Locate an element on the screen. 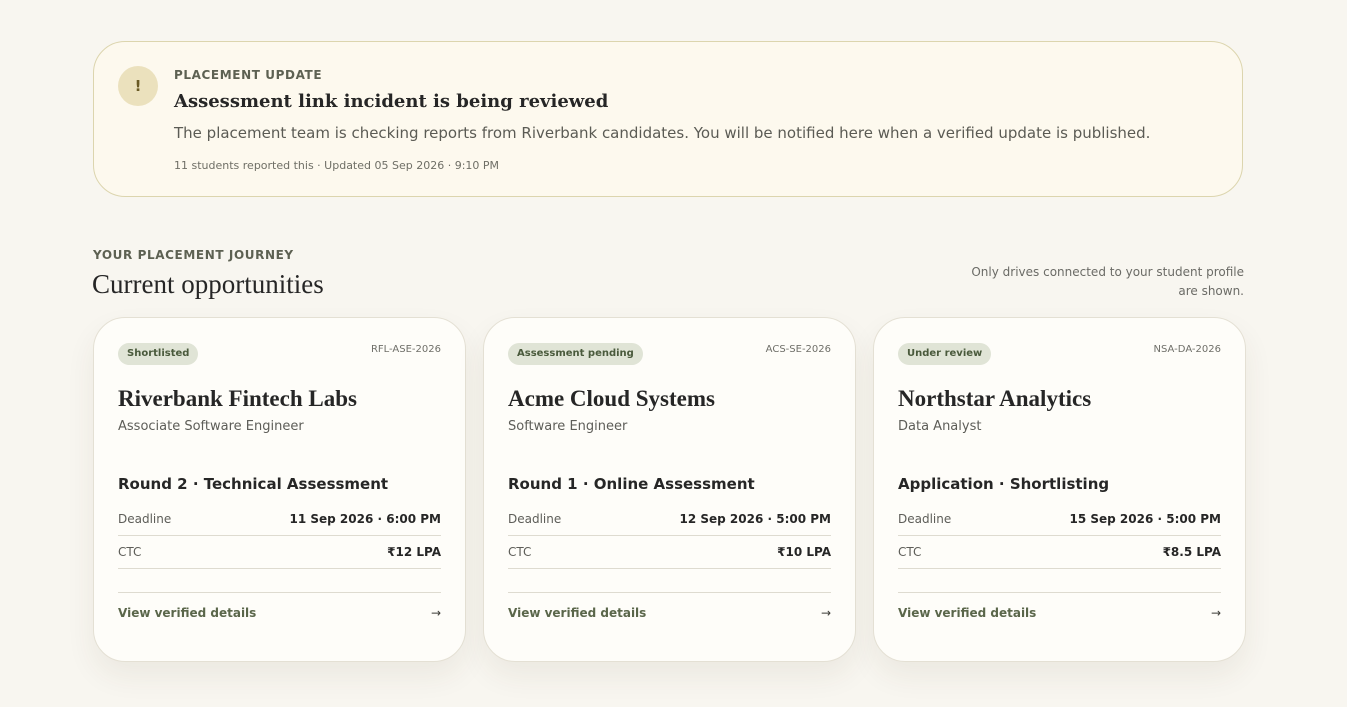 The width and height of the screenshot is (1347, 707). job-role: Software Engineer is located at coordinates (568, 426).